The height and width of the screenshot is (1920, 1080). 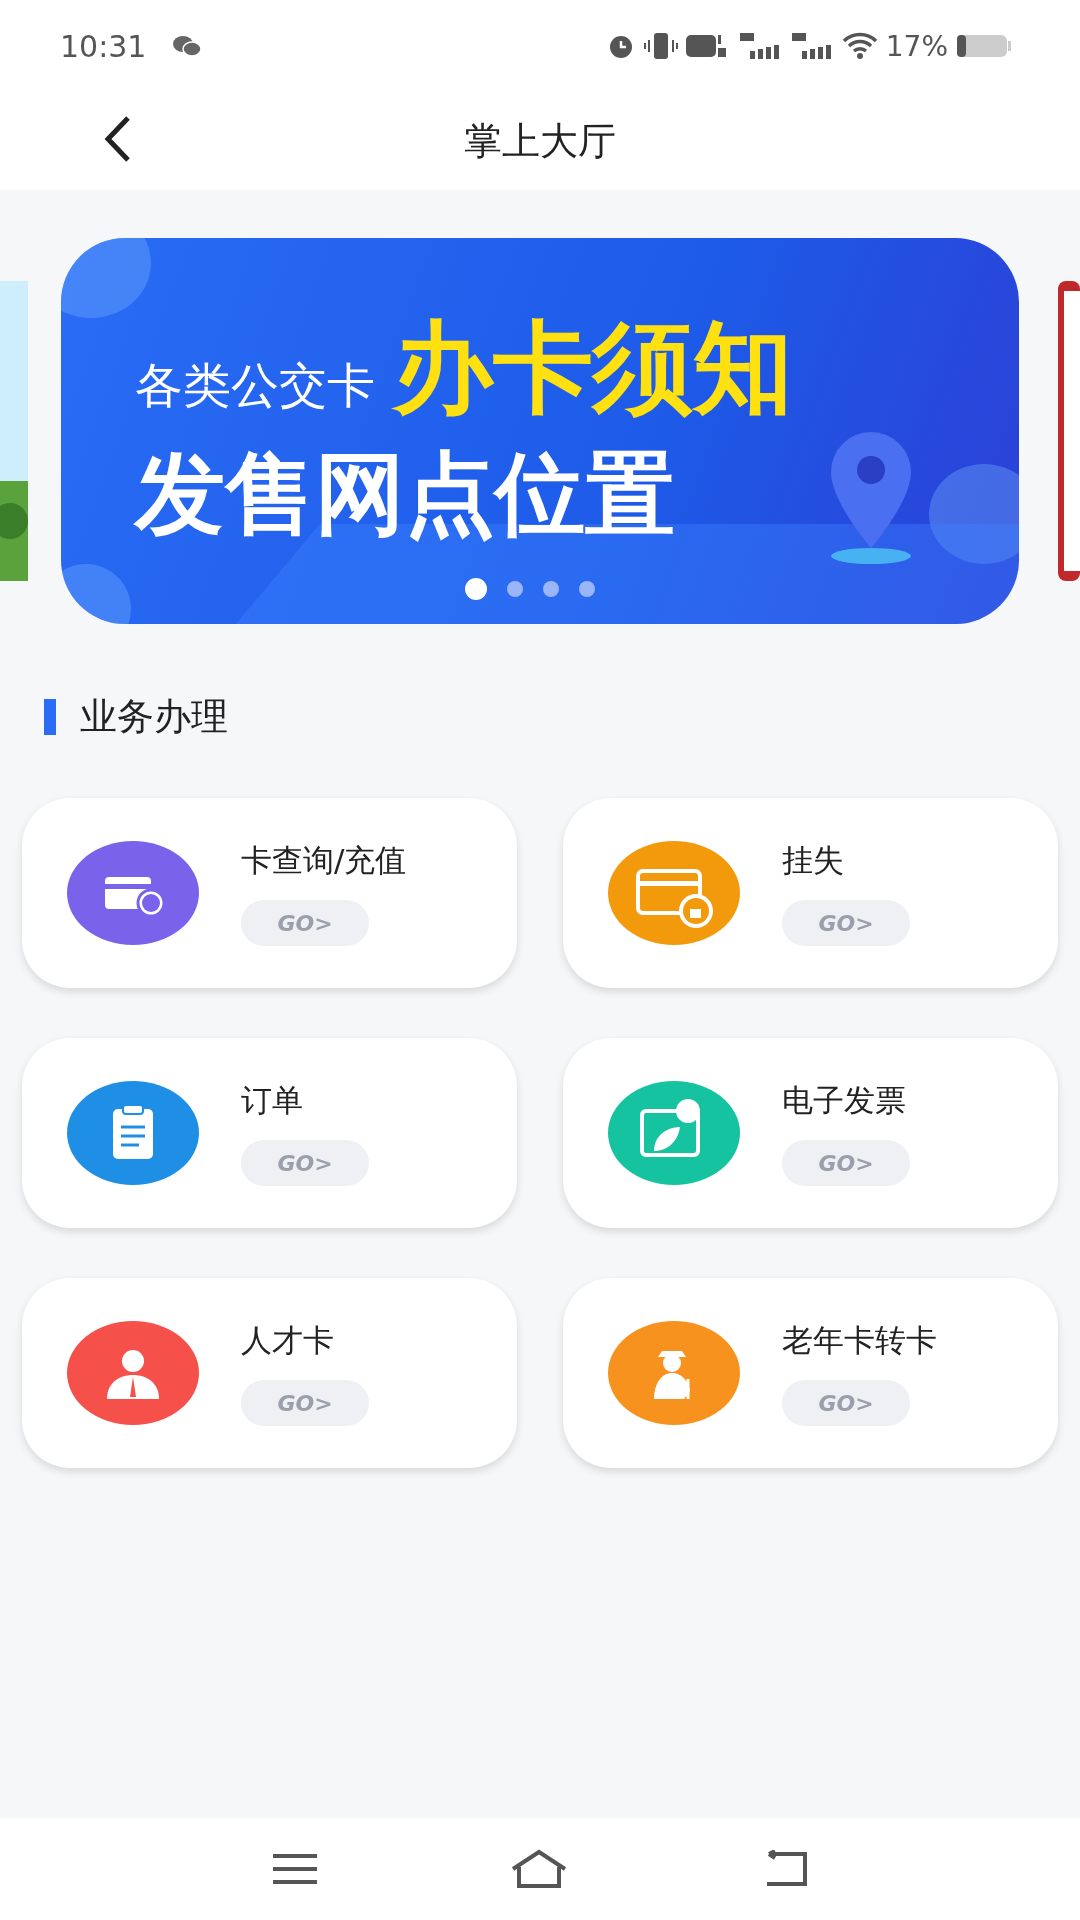 What do you see at coordinates (813, 860) in the screenshot?
I see `service-title: 挂失` at bounding box center [813, 860].